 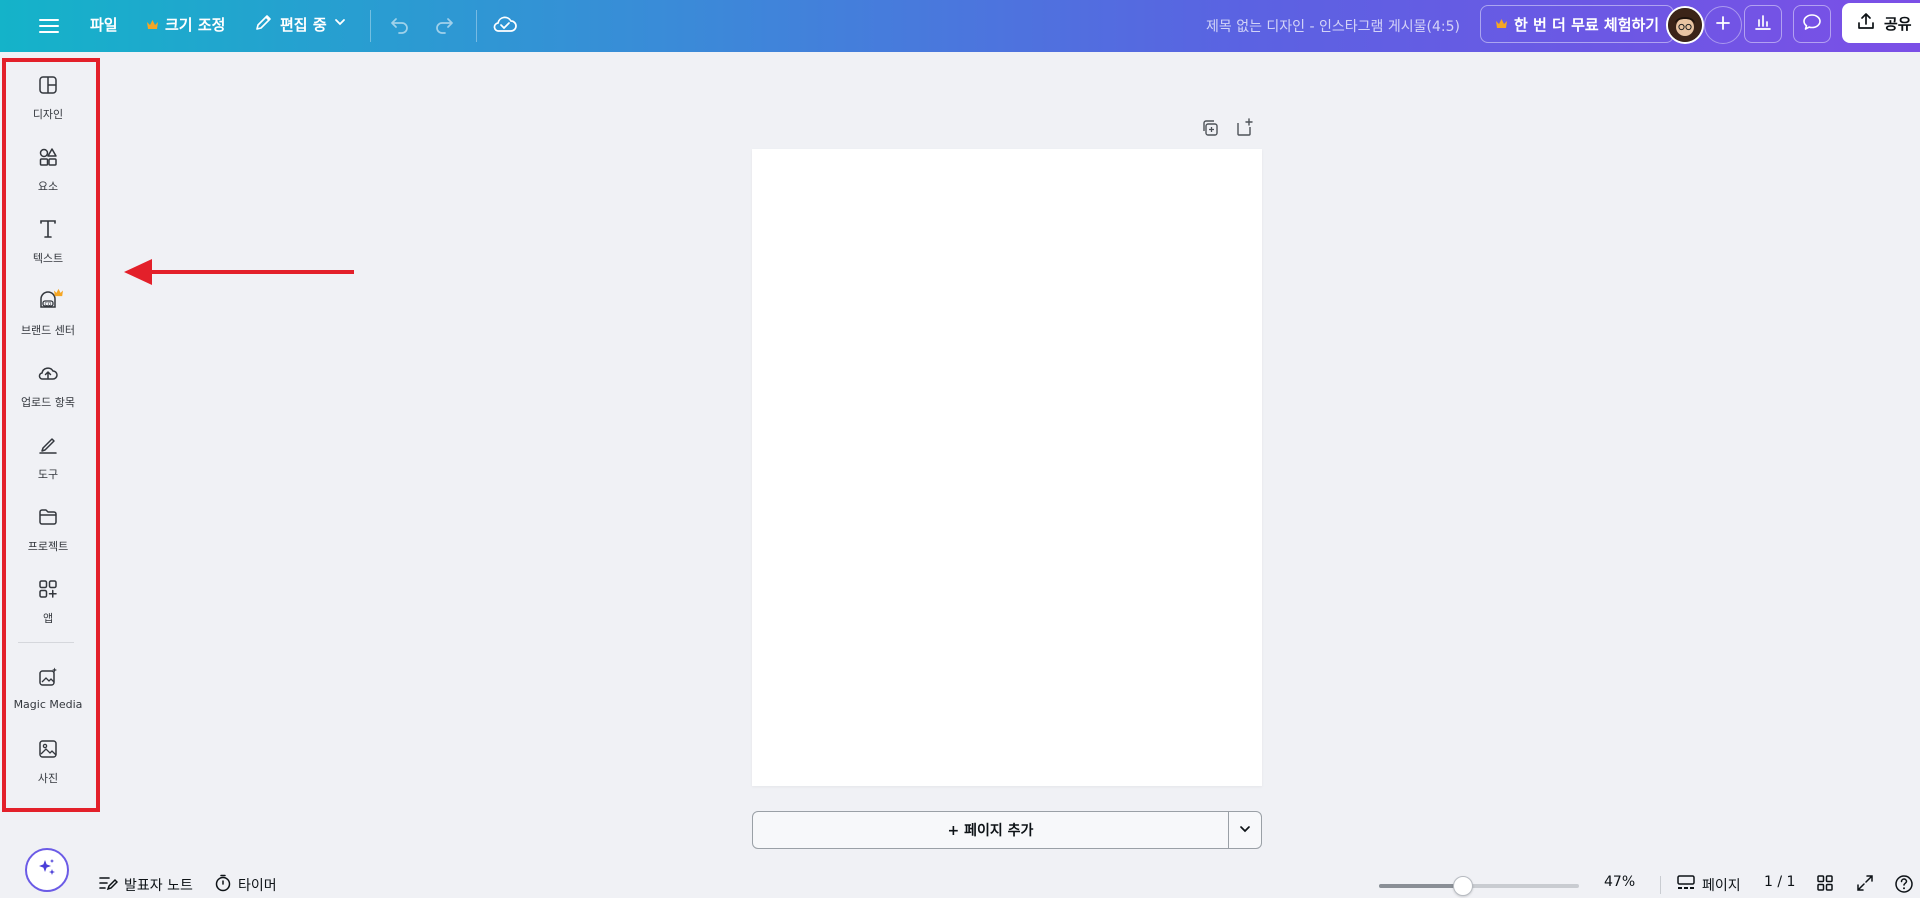 I want to click on sidebar-item-label: 프로젝트, so click(x=48, y=546).